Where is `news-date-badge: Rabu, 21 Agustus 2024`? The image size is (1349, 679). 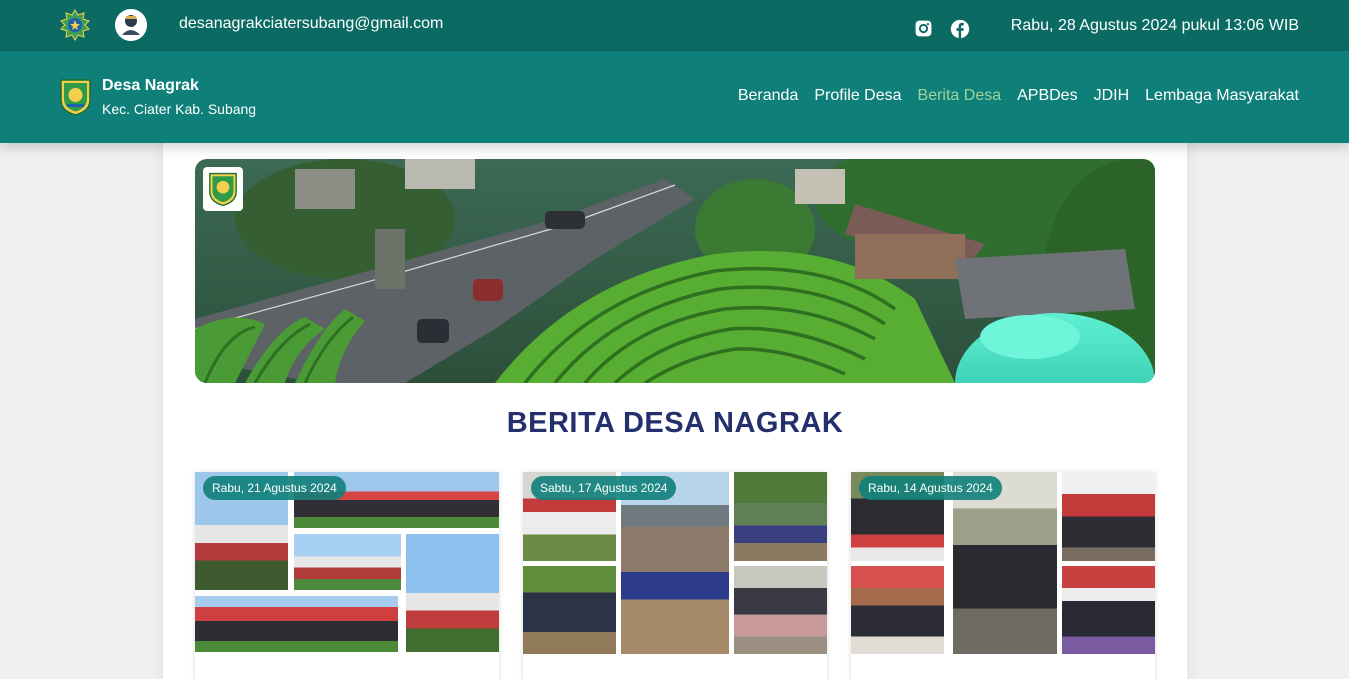 news-date-badge: Rabu, 21 Agustus 2024 is located at coordinates (274, 488).